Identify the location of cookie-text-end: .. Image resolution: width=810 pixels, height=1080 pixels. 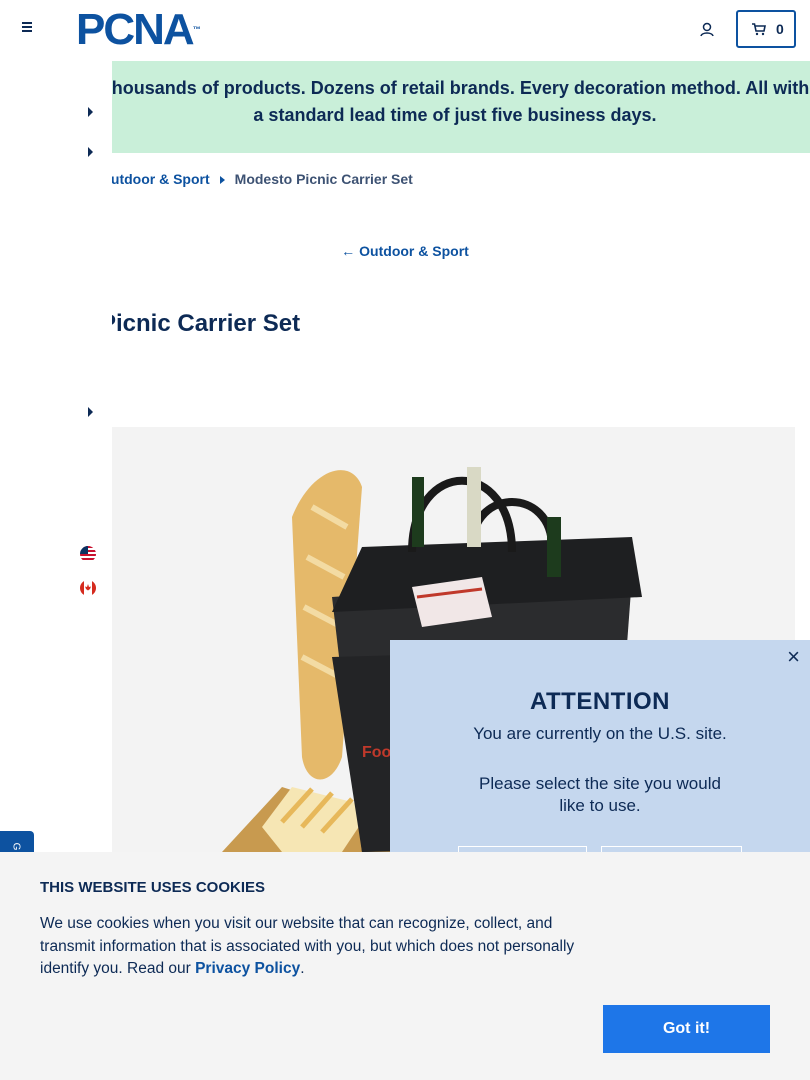
(302, 968).